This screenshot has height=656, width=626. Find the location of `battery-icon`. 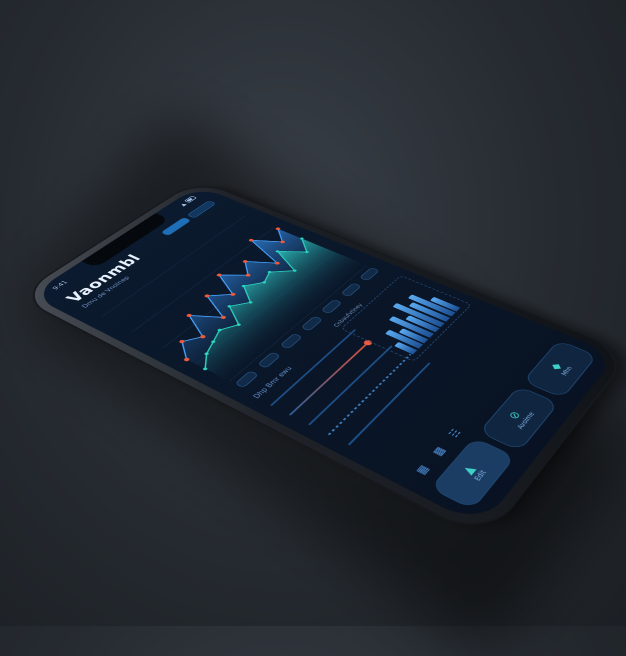

battery-icon is located at coordinates (190, 199).